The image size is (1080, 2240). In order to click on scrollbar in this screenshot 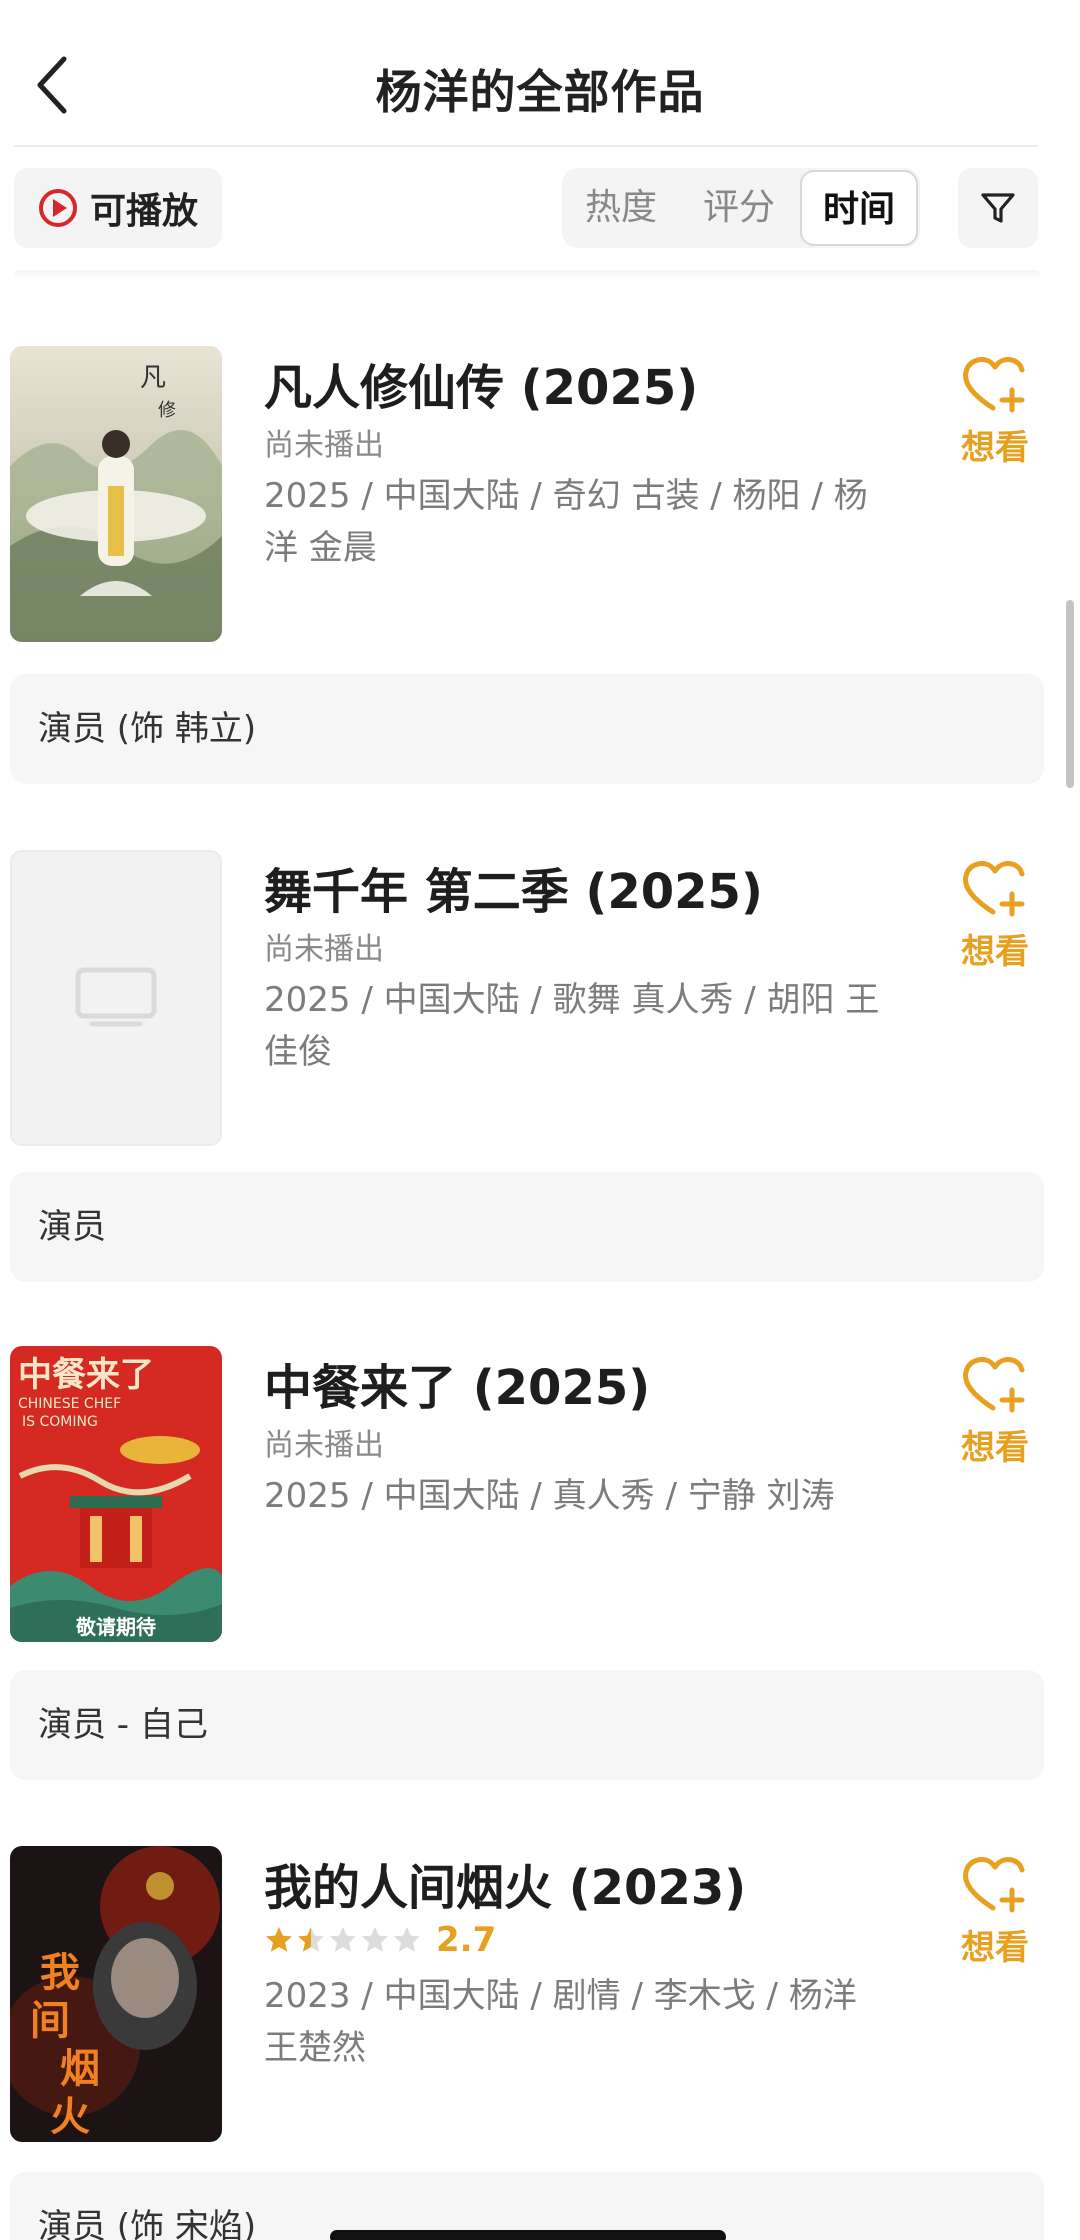, I will do `click(1070, 694)`.